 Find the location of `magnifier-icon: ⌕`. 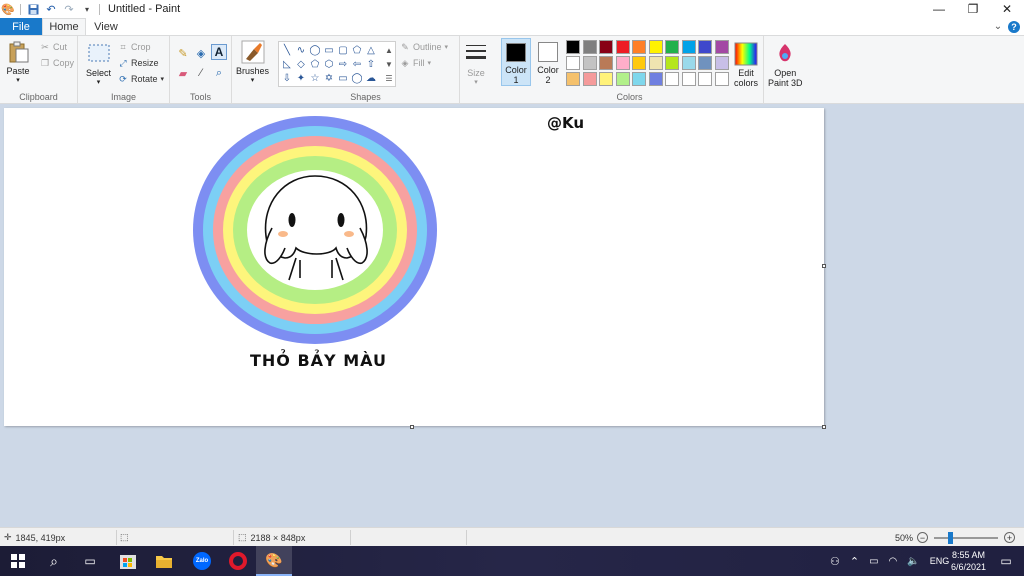

magnifier-icon: ⌕ is located at coordinates (219, 73).